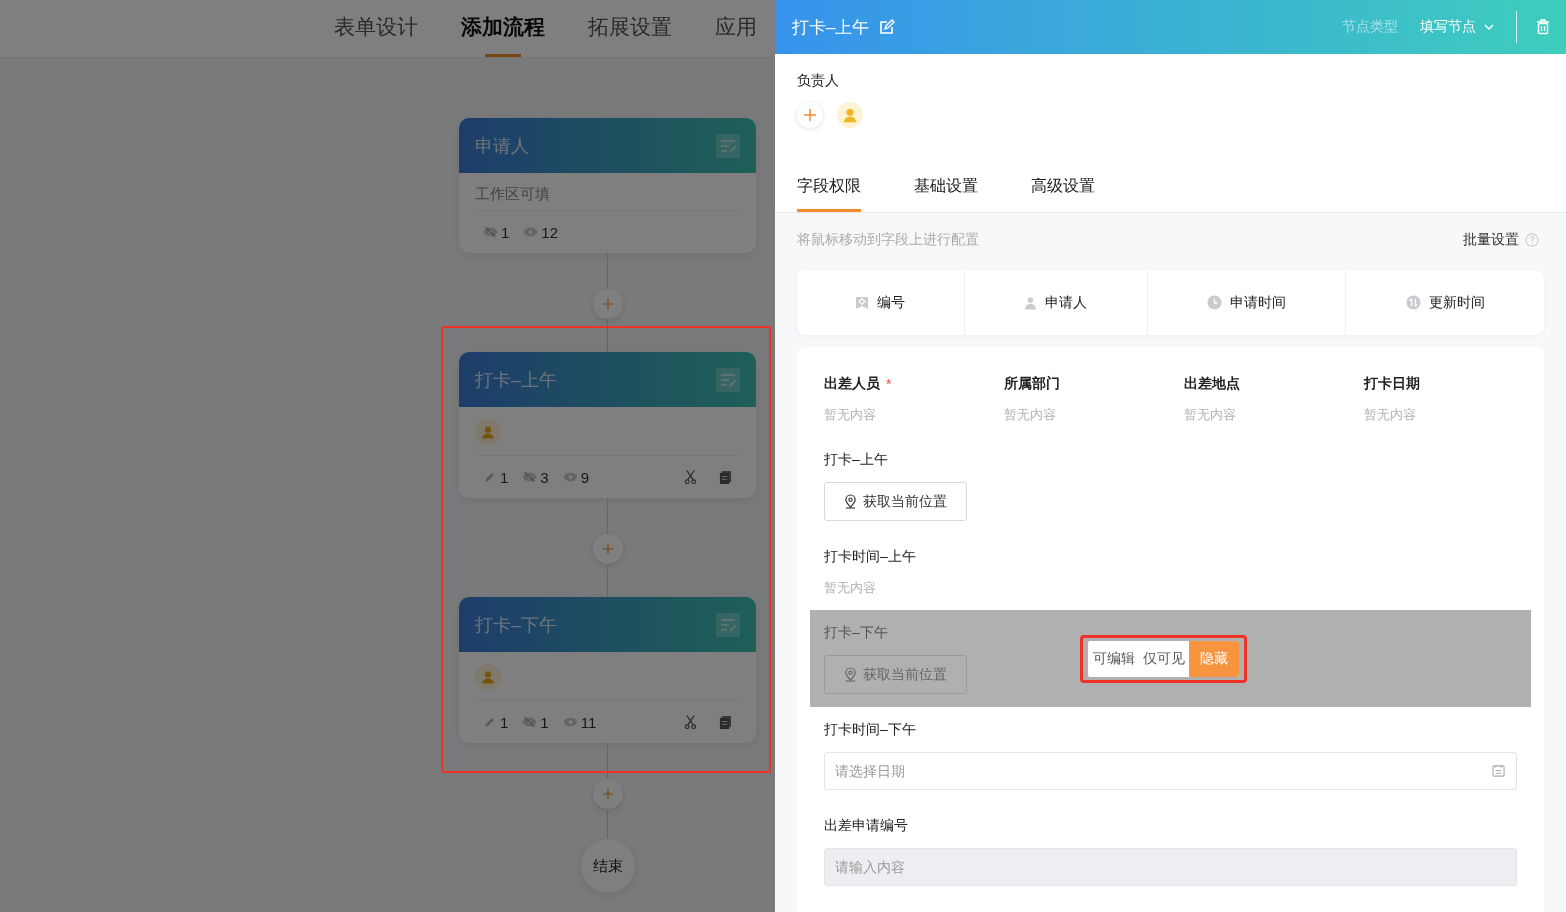 This screenshot has height=912, width=1566. What do you see at coordinates (1370, 27) in the screenshot?
I see `node-type-label: 节点类型` at bounding box center [1370, 27].